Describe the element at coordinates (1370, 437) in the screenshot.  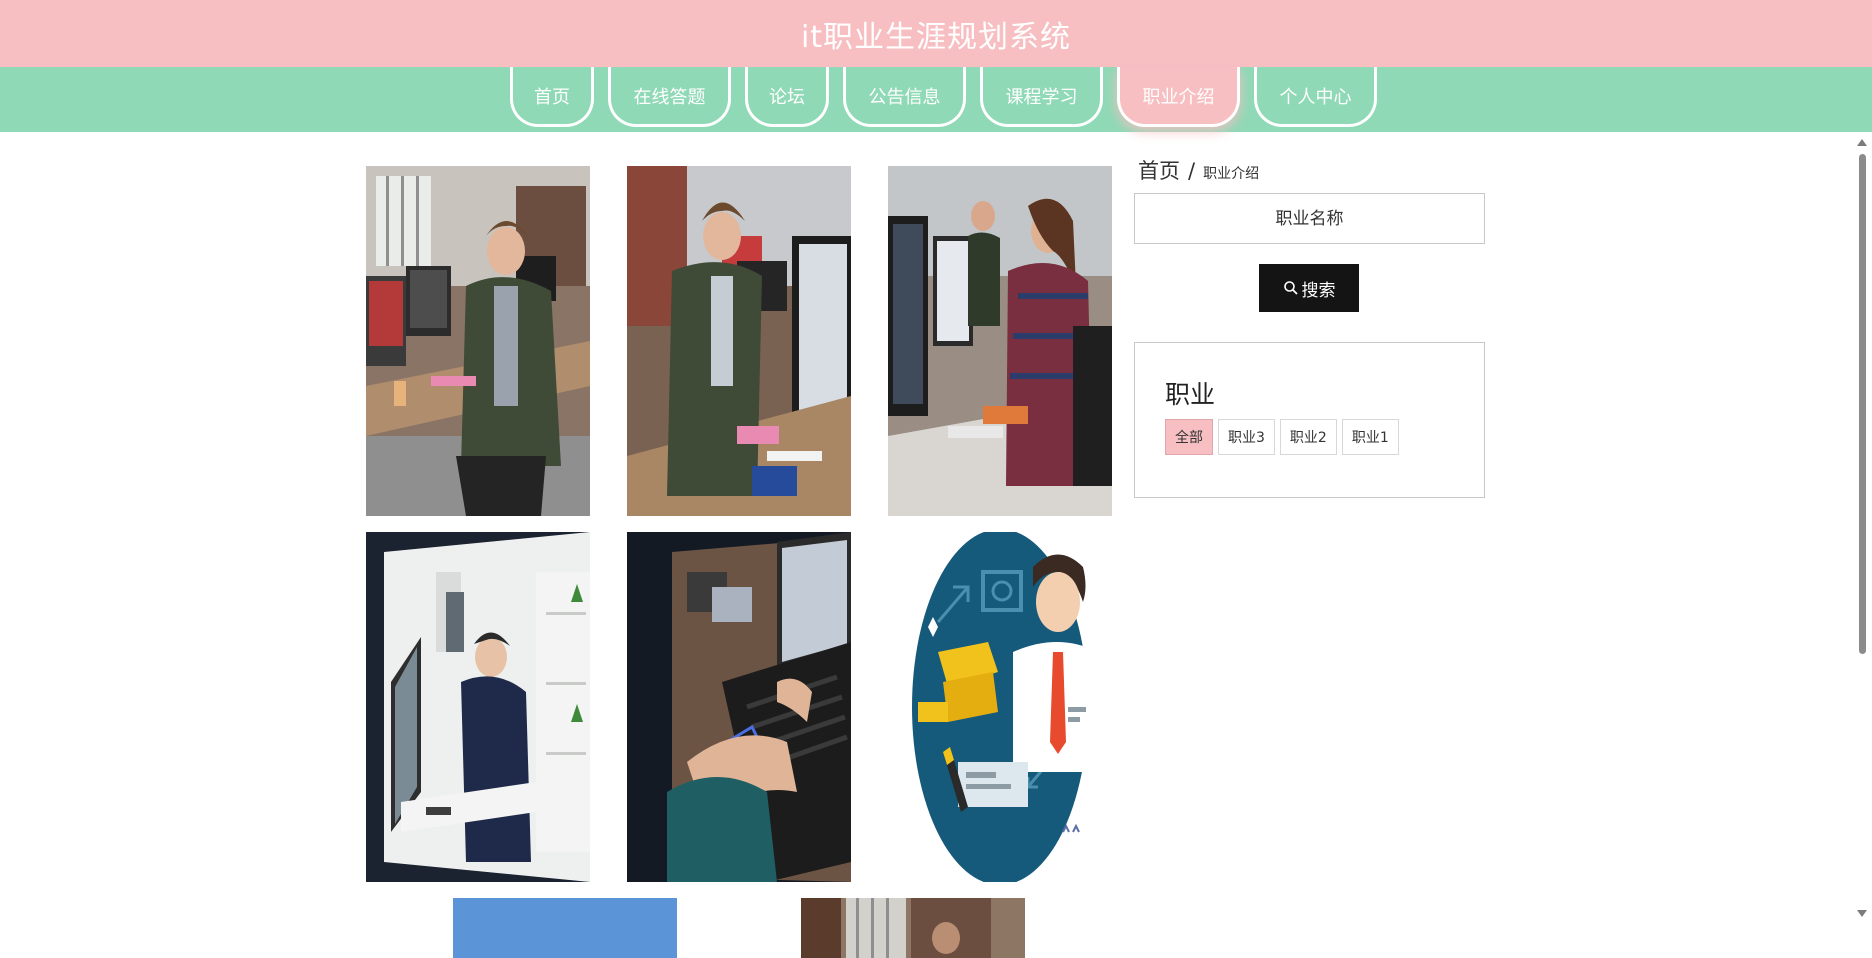
I see `filter-tag-career-1: 职业1` at that location.